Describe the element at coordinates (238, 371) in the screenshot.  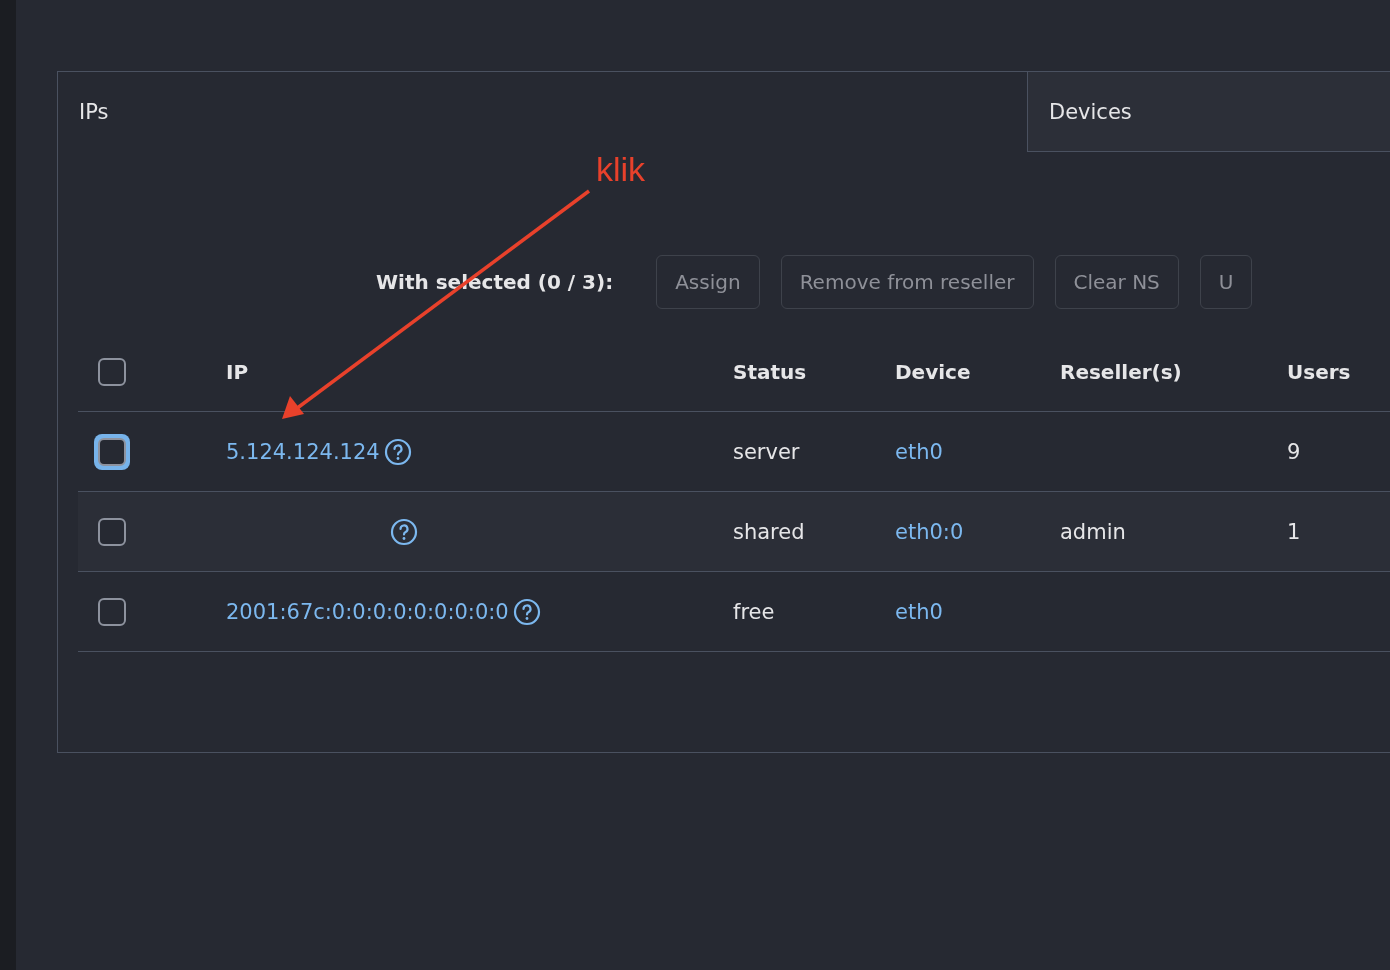
I see `column-header: IP` at that location.